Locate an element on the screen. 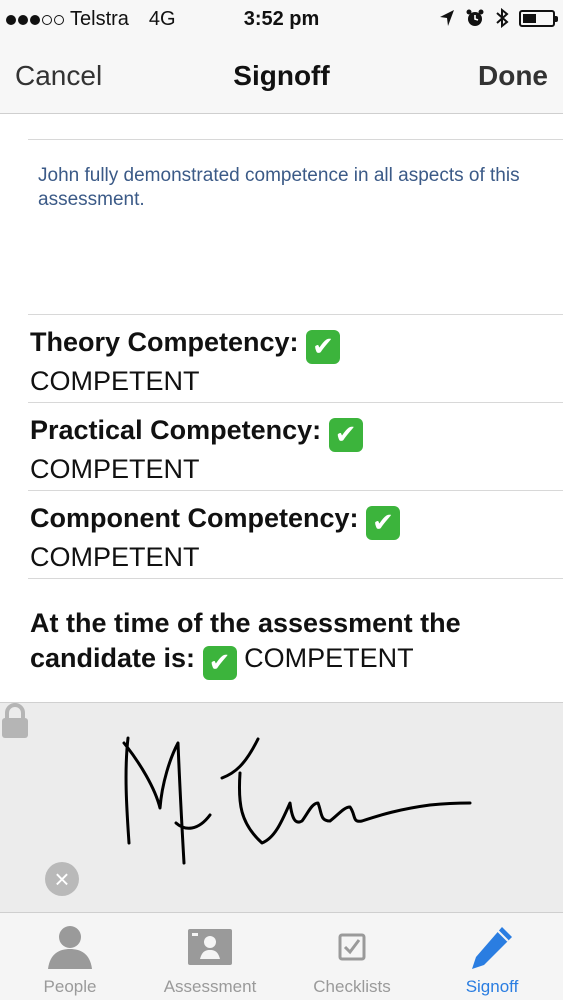 This screenshot has width=563, height=1000. status-right is located at coordinates (498, 18).